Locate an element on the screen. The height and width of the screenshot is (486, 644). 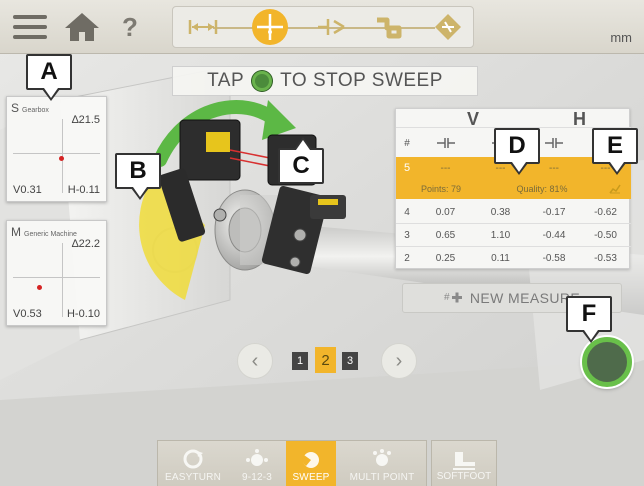
row-number: 2 is located at coordinates (407, 258).